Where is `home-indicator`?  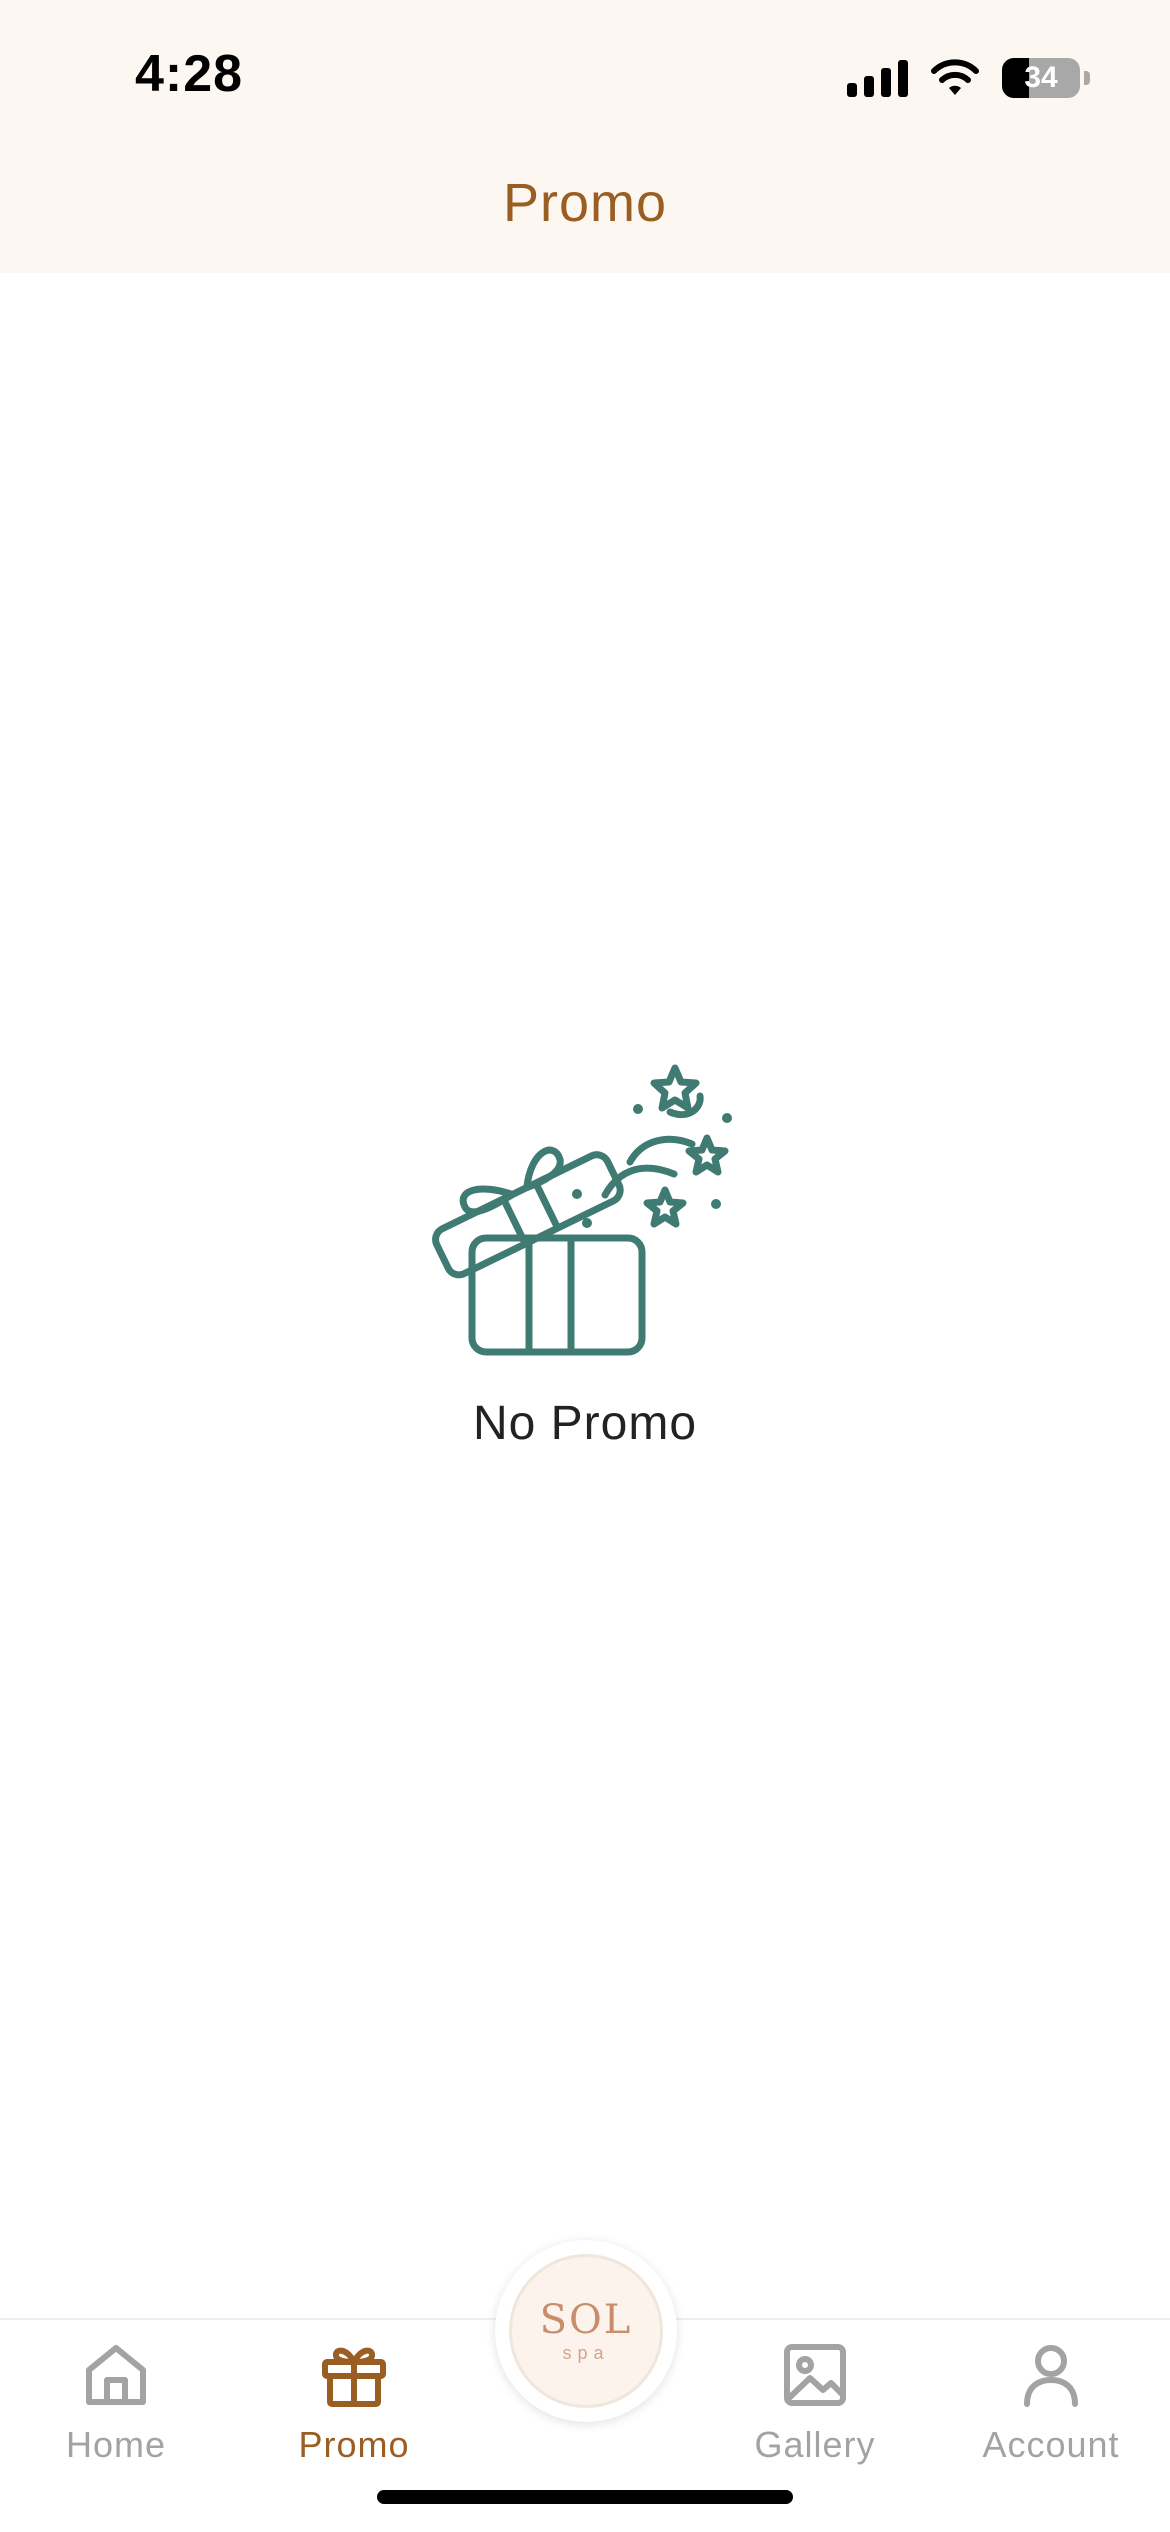
home-indicator is located at coordinates (585, 2497).